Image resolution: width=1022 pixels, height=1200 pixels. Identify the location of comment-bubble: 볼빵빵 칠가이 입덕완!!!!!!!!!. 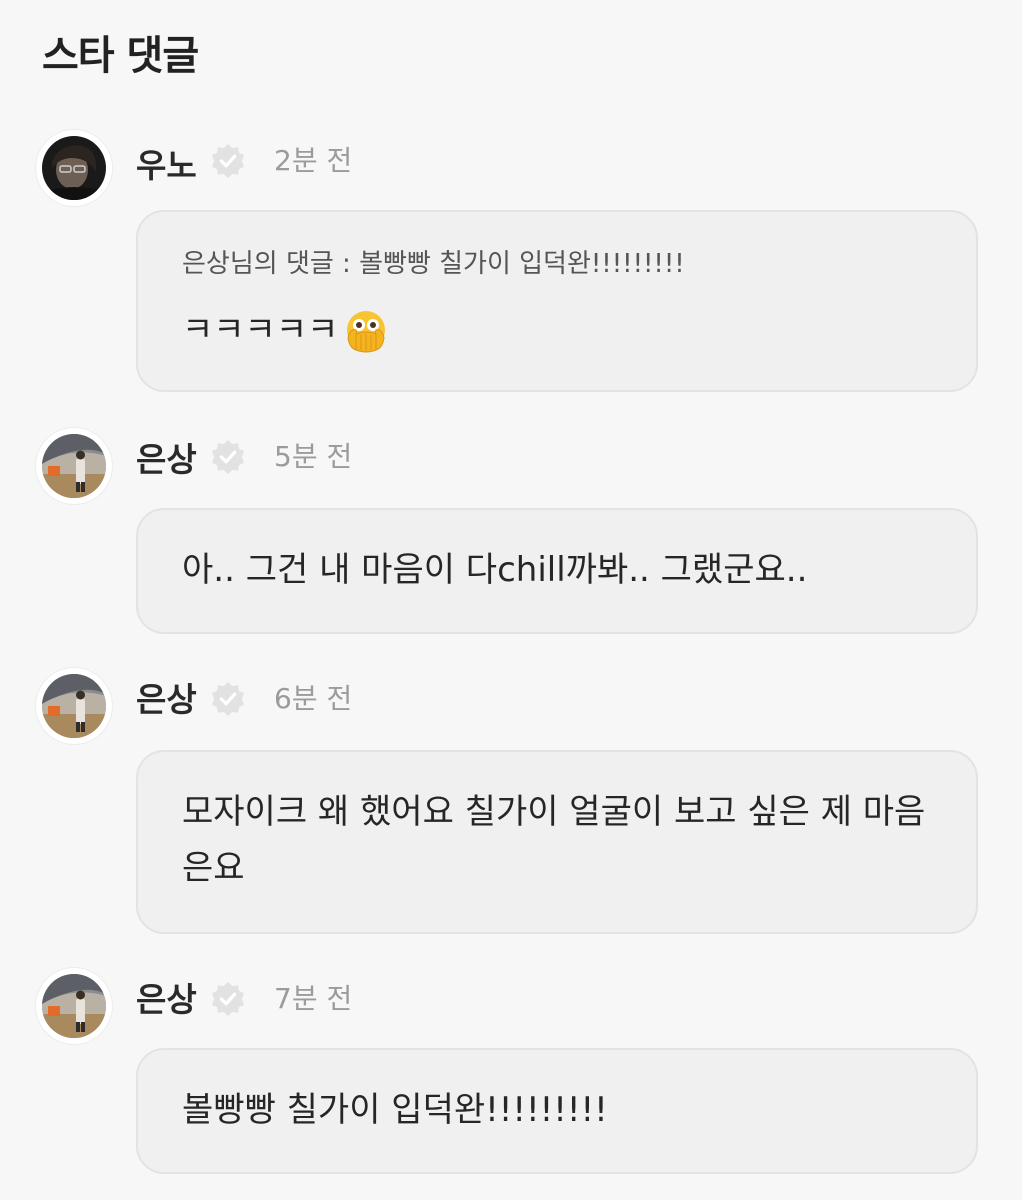
(557, 1111).